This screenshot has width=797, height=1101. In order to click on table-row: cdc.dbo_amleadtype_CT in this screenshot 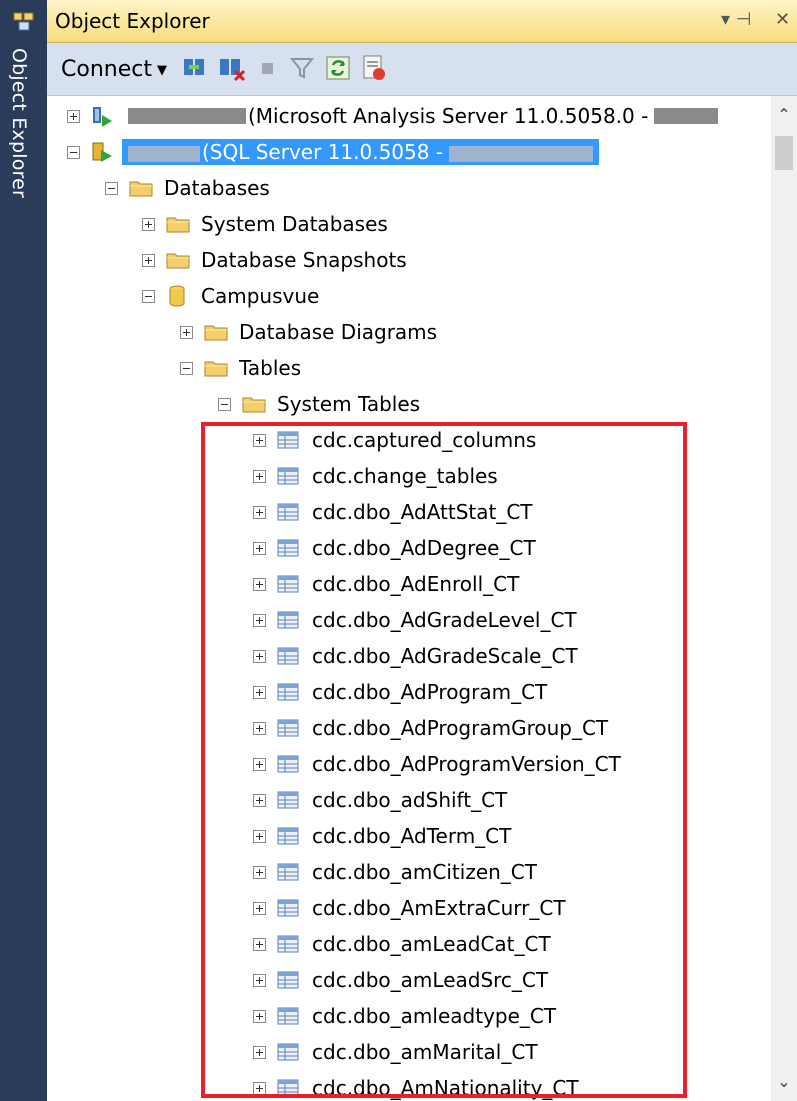, I will do `click(404, 1016)`.